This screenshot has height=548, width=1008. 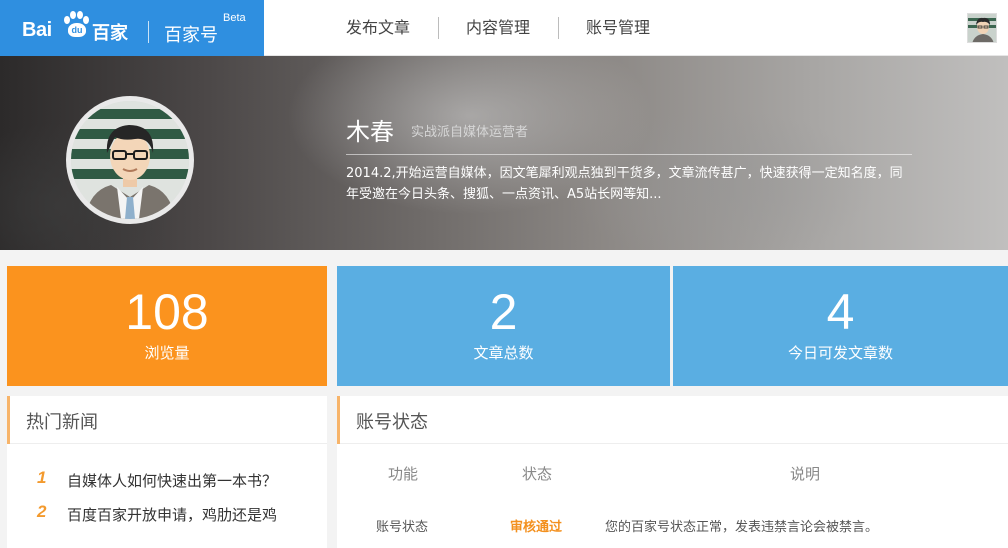 I want to click on column-header-function: 功能, so click(x=403, y=474).